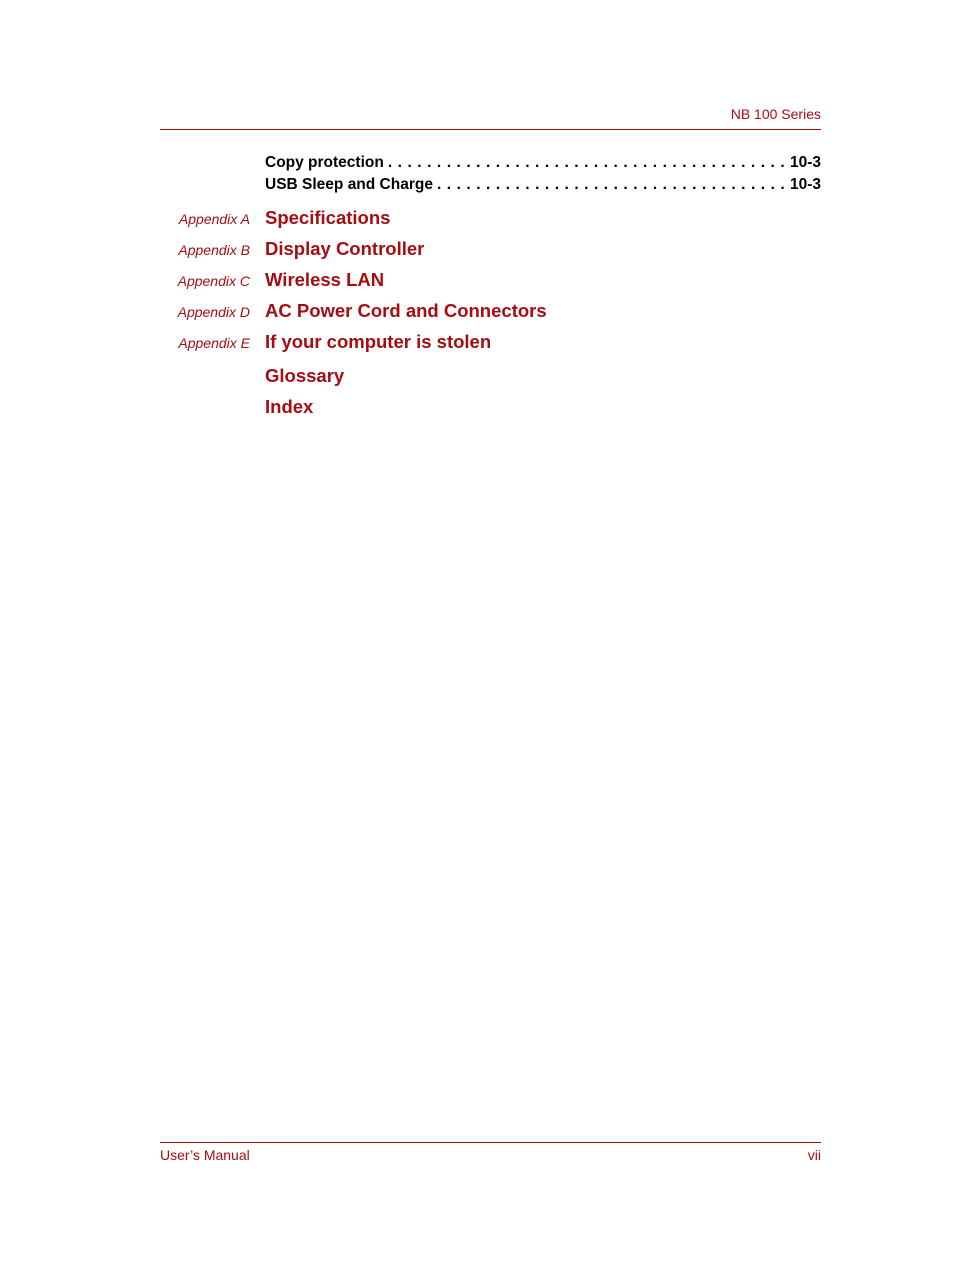  I want to click on index-title: Index, so click(289, 406).